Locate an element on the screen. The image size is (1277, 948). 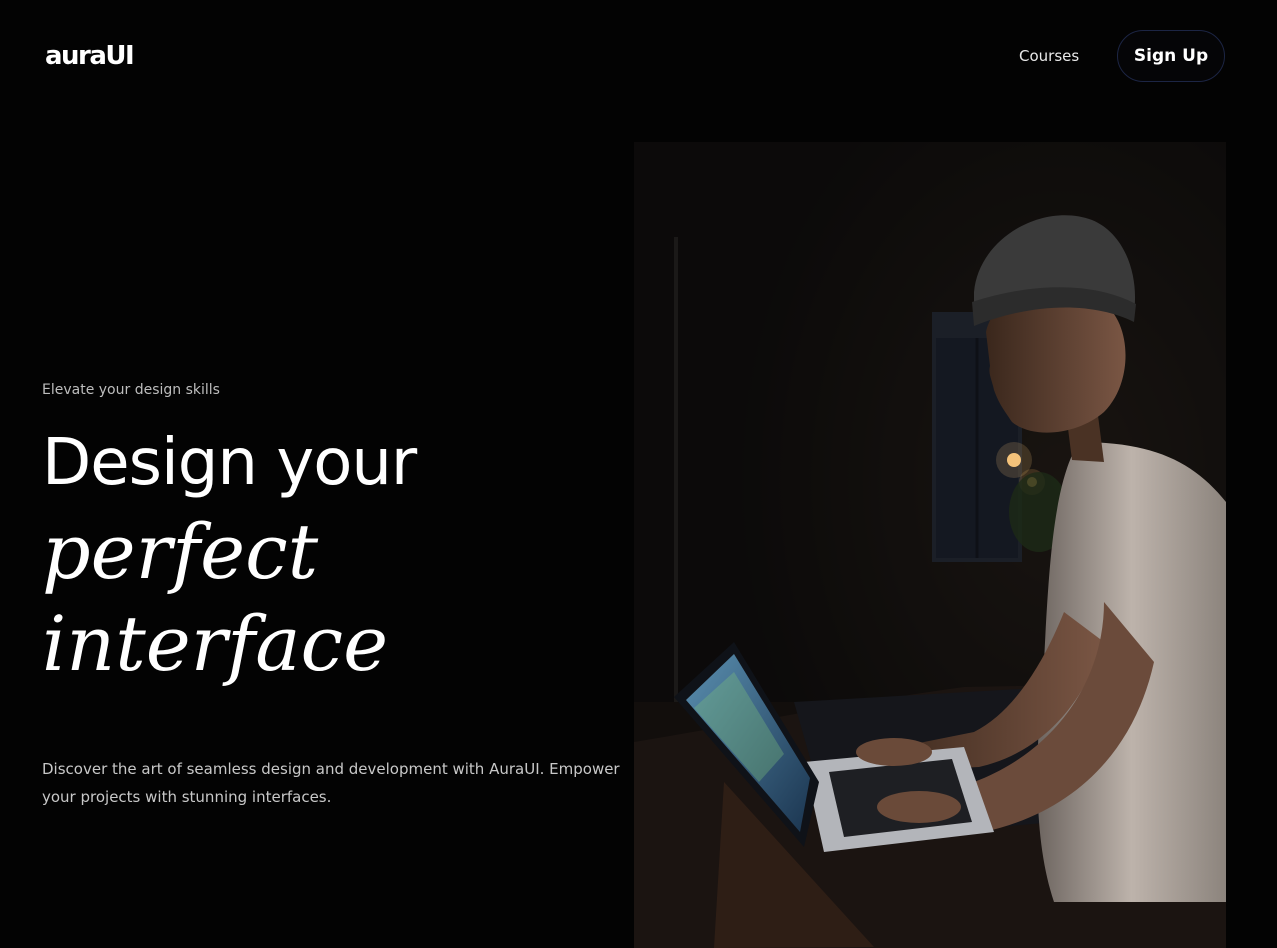
hero-headline: Design your perfect interface is located at coordinates (229, 555).